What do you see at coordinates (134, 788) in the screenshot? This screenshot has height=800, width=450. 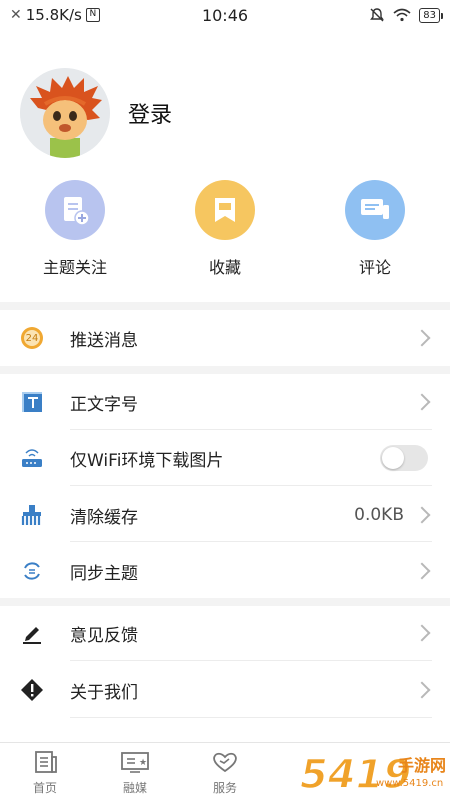 I see `tab-media-label: 融媒` at bounding box center [134, 788].